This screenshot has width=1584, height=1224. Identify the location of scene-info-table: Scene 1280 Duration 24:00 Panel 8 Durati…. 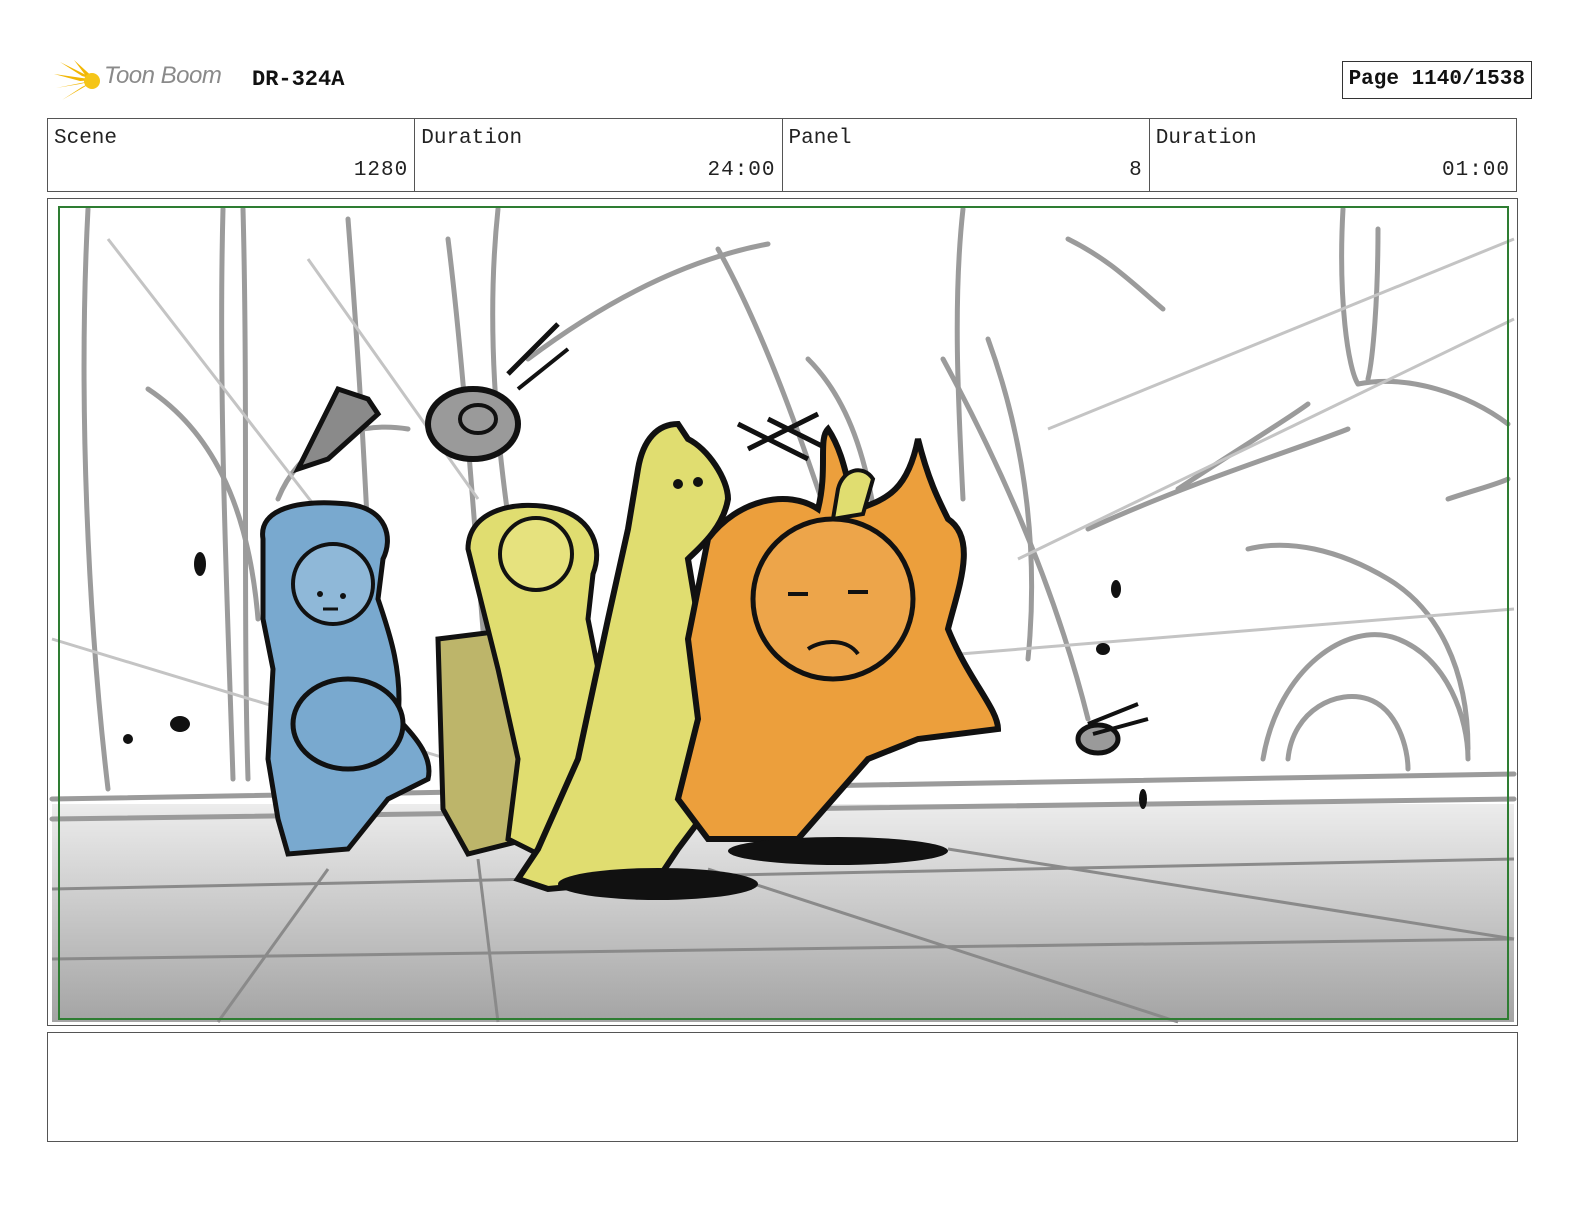
(782, 155).